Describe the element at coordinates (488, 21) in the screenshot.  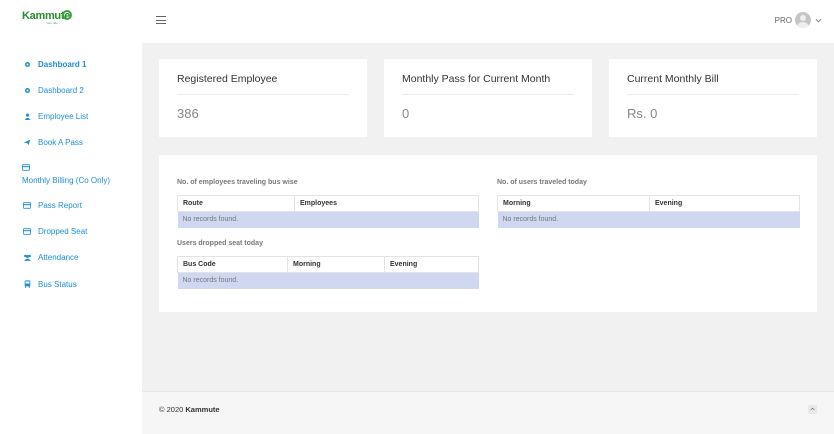
I see `top-header: PRO` at that location.